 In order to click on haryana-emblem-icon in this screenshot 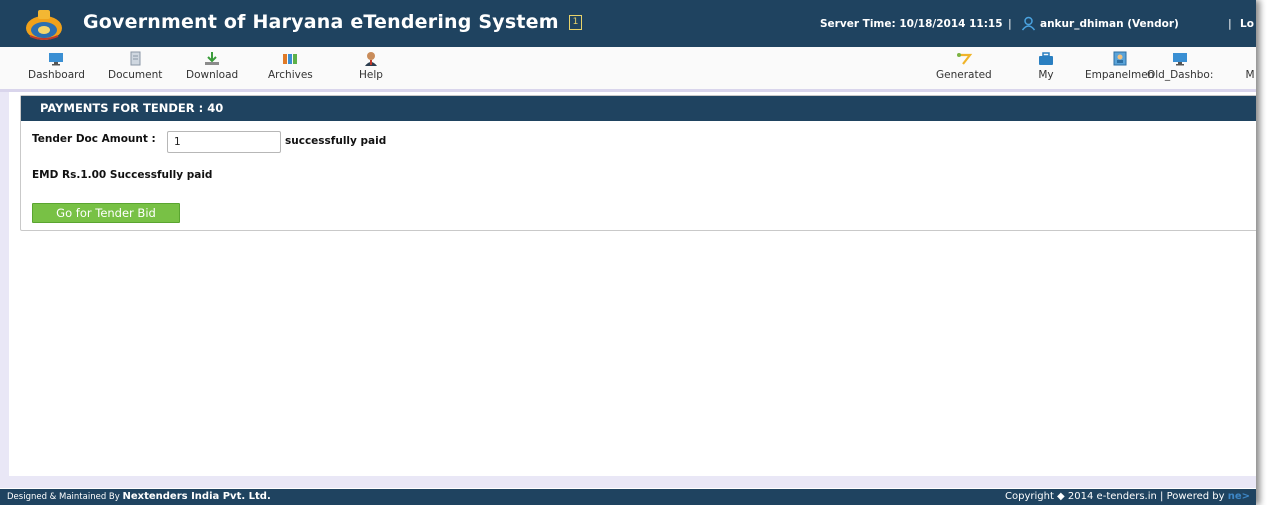, I will do `click(44, 25)`.